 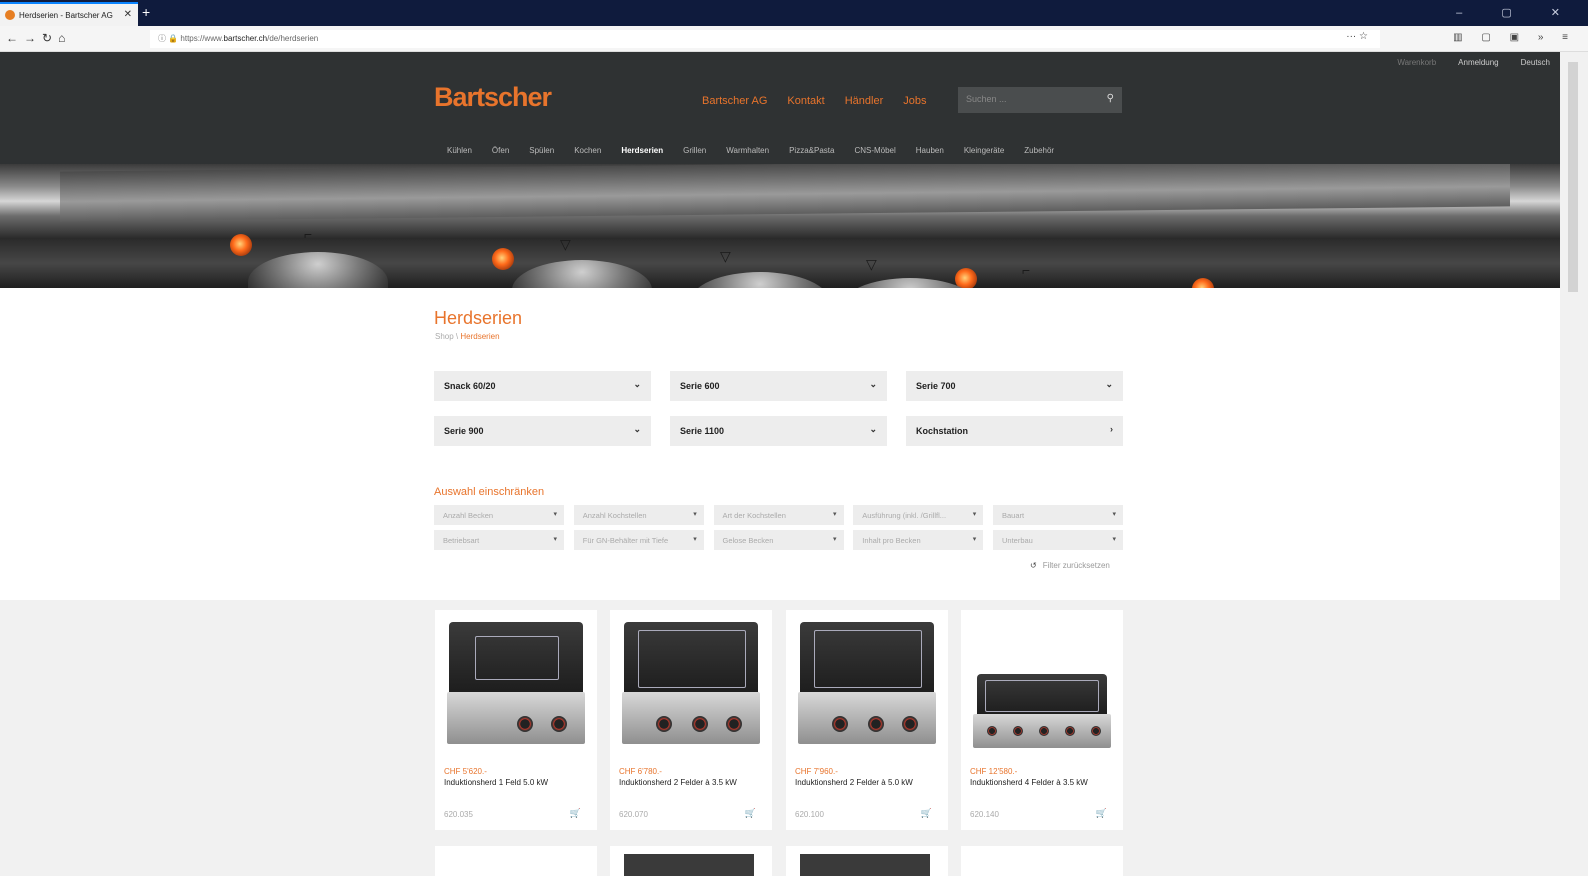 What do you see at coordinates (1039, 150) in the screenshot?
I see `category-zubehoer: Zubehör` at bounding box center [1039, 150].